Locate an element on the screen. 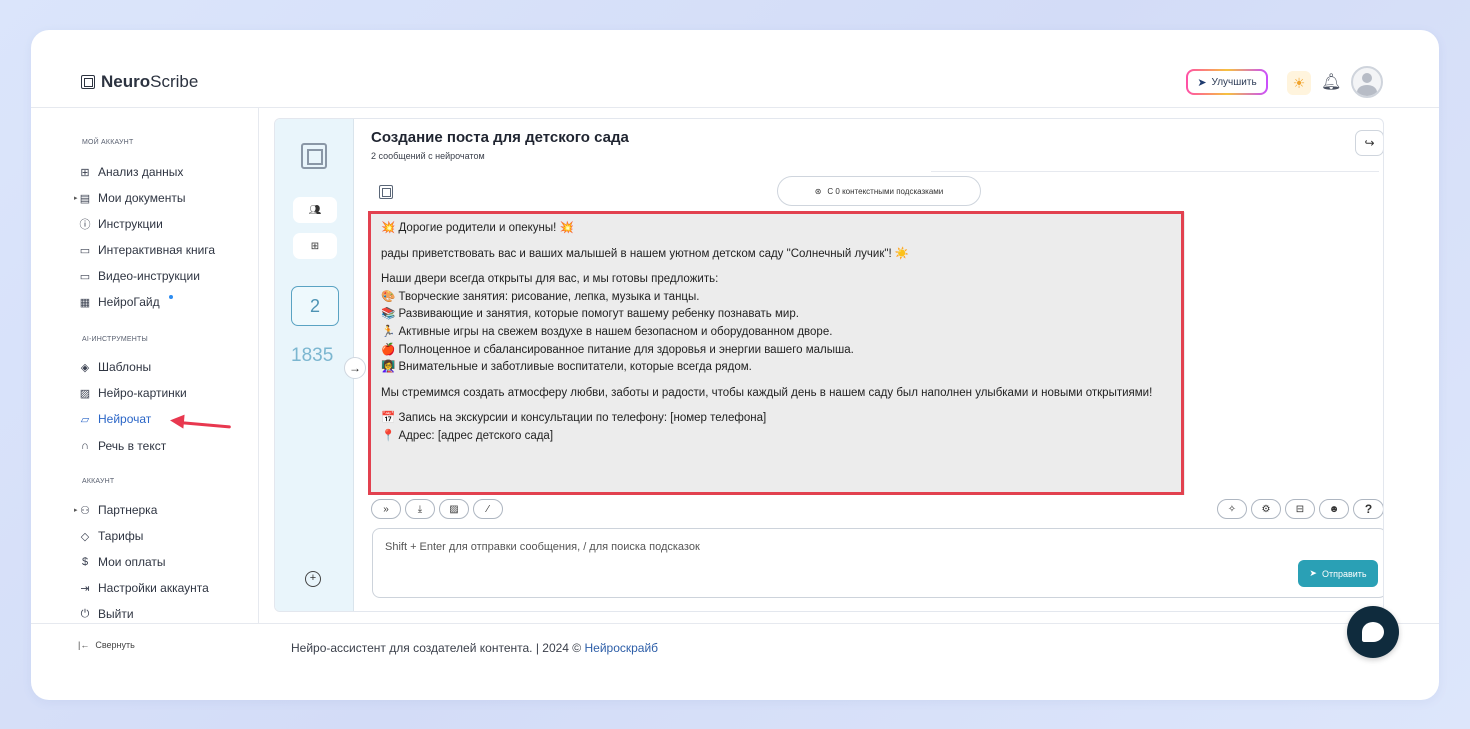 The image size is (1470, 729). settings-icon: ⚙ is located at coordinates (1266, 509).